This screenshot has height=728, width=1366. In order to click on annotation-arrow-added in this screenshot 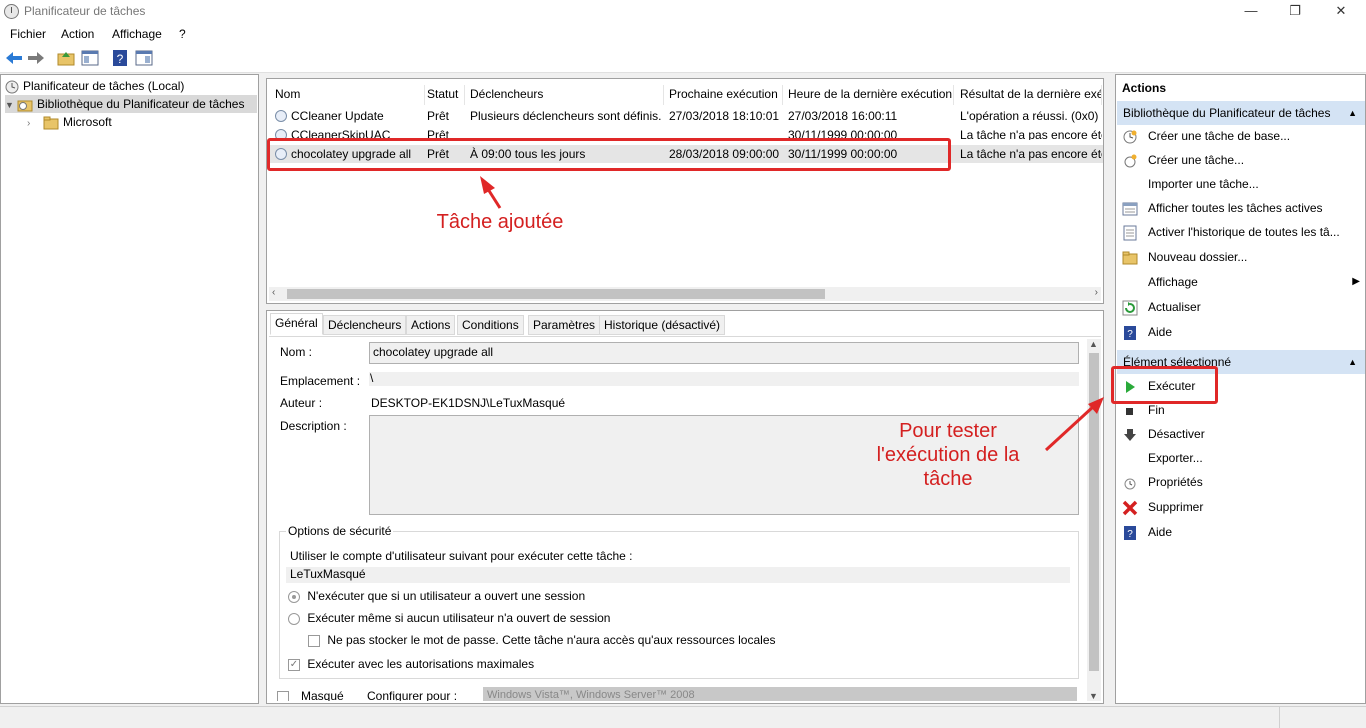, I will do `click(491, 192)`.